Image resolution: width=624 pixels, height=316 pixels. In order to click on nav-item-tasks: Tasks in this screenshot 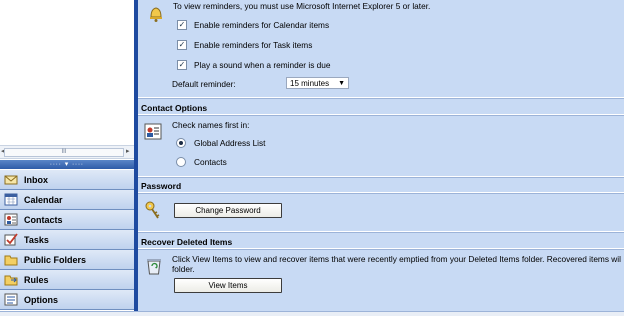, I will do `click(67, 240)`.